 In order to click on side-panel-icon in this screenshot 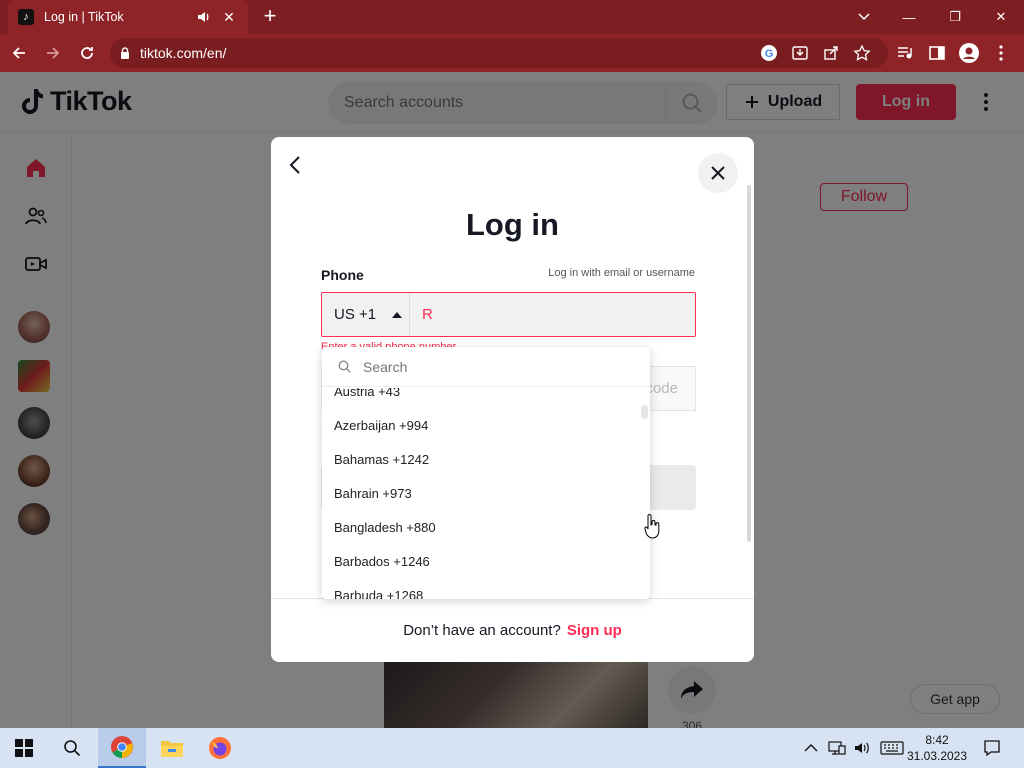, I will do `click(937, 53)`.